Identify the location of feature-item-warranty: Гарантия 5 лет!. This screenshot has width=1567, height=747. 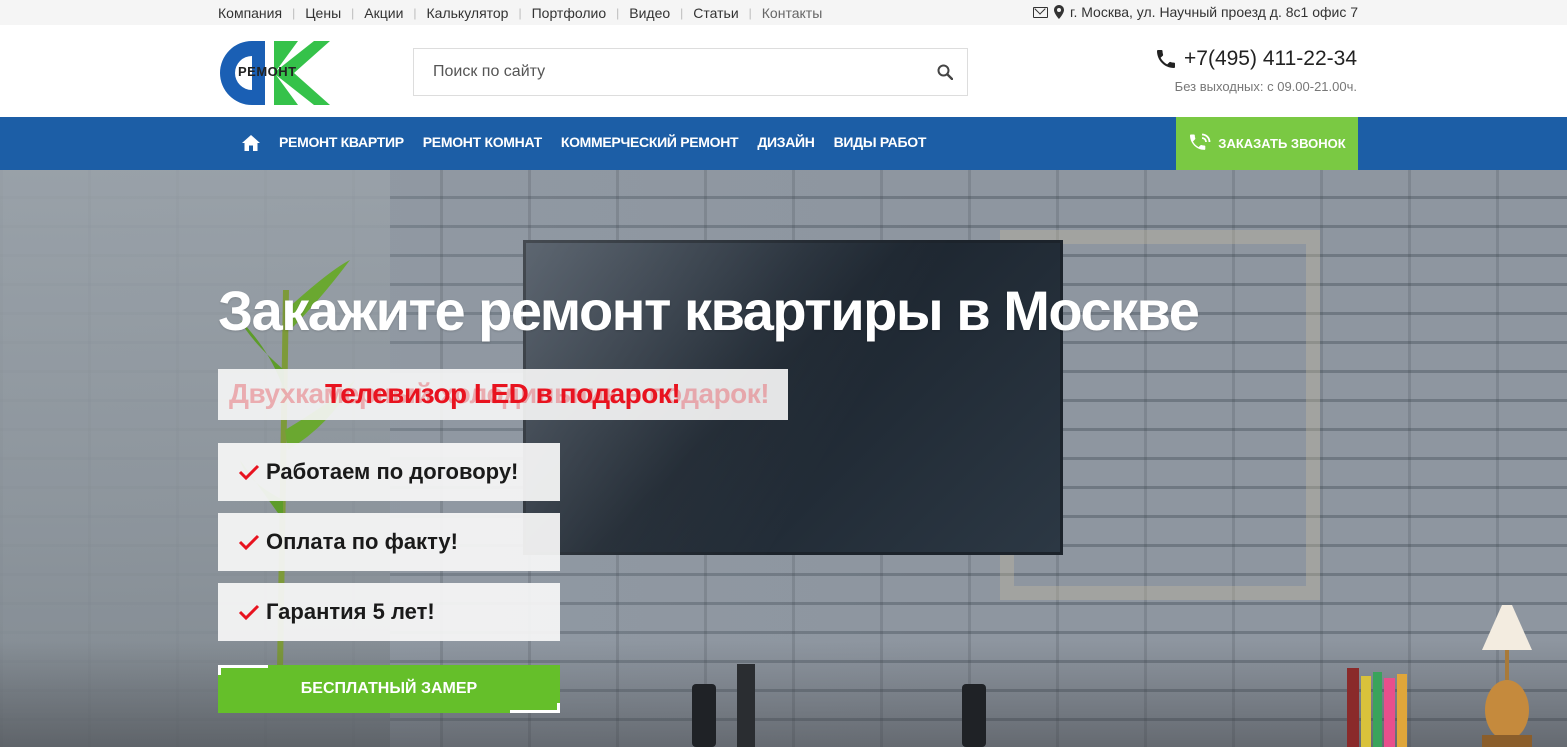
(389, 612).